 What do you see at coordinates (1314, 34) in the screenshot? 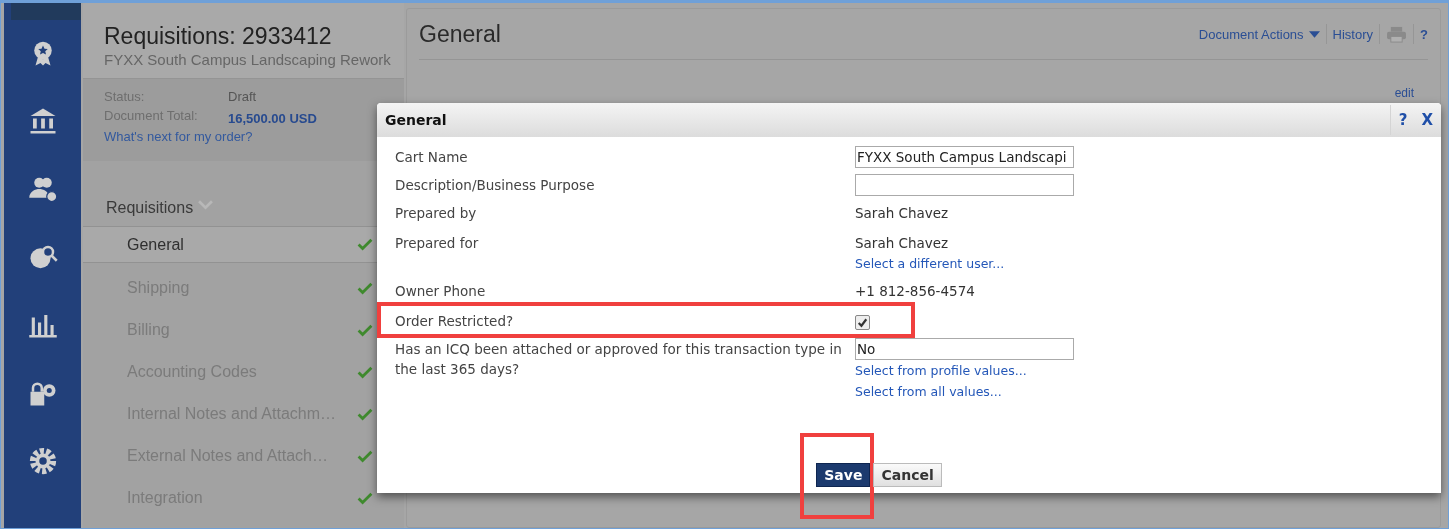
I see `caret-down-icon` at bounding box center [1314, 34].